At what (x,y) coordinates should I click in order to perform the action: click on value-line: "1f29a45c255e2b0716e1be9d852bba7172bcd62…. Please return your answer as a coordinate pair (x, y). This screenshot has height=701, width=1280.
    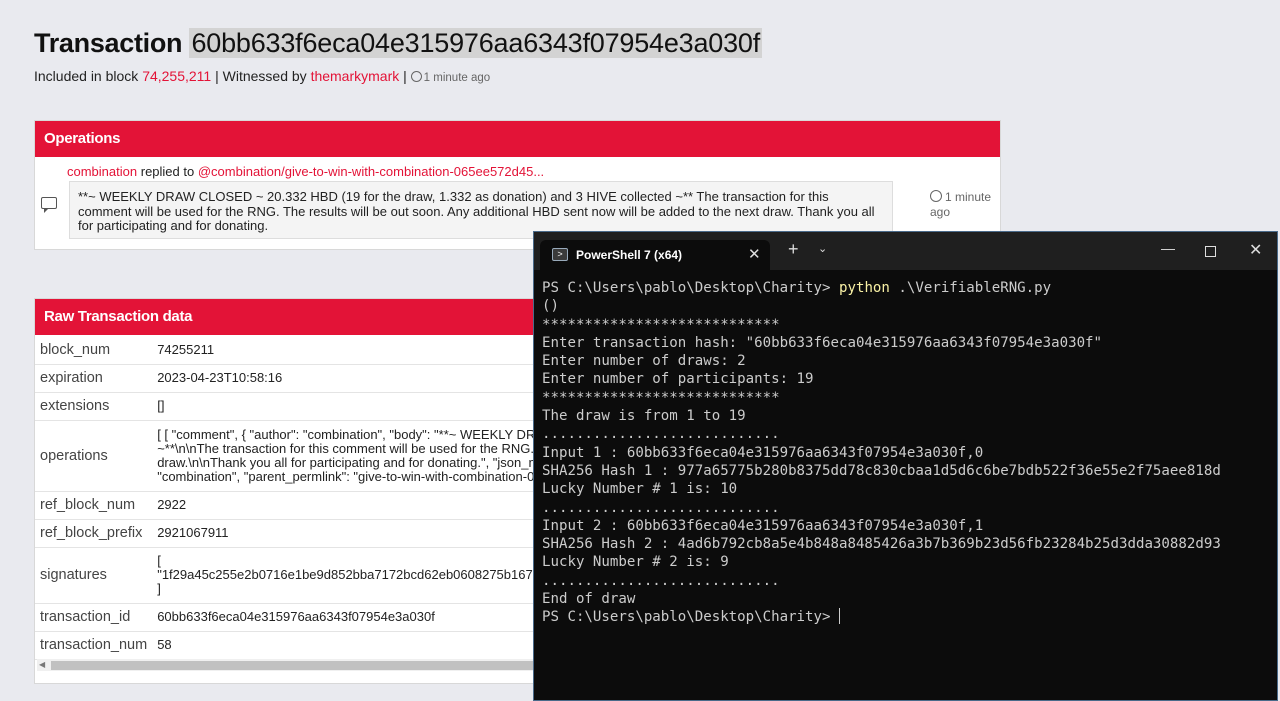
    Looking at the image, I should click on (345, 574).